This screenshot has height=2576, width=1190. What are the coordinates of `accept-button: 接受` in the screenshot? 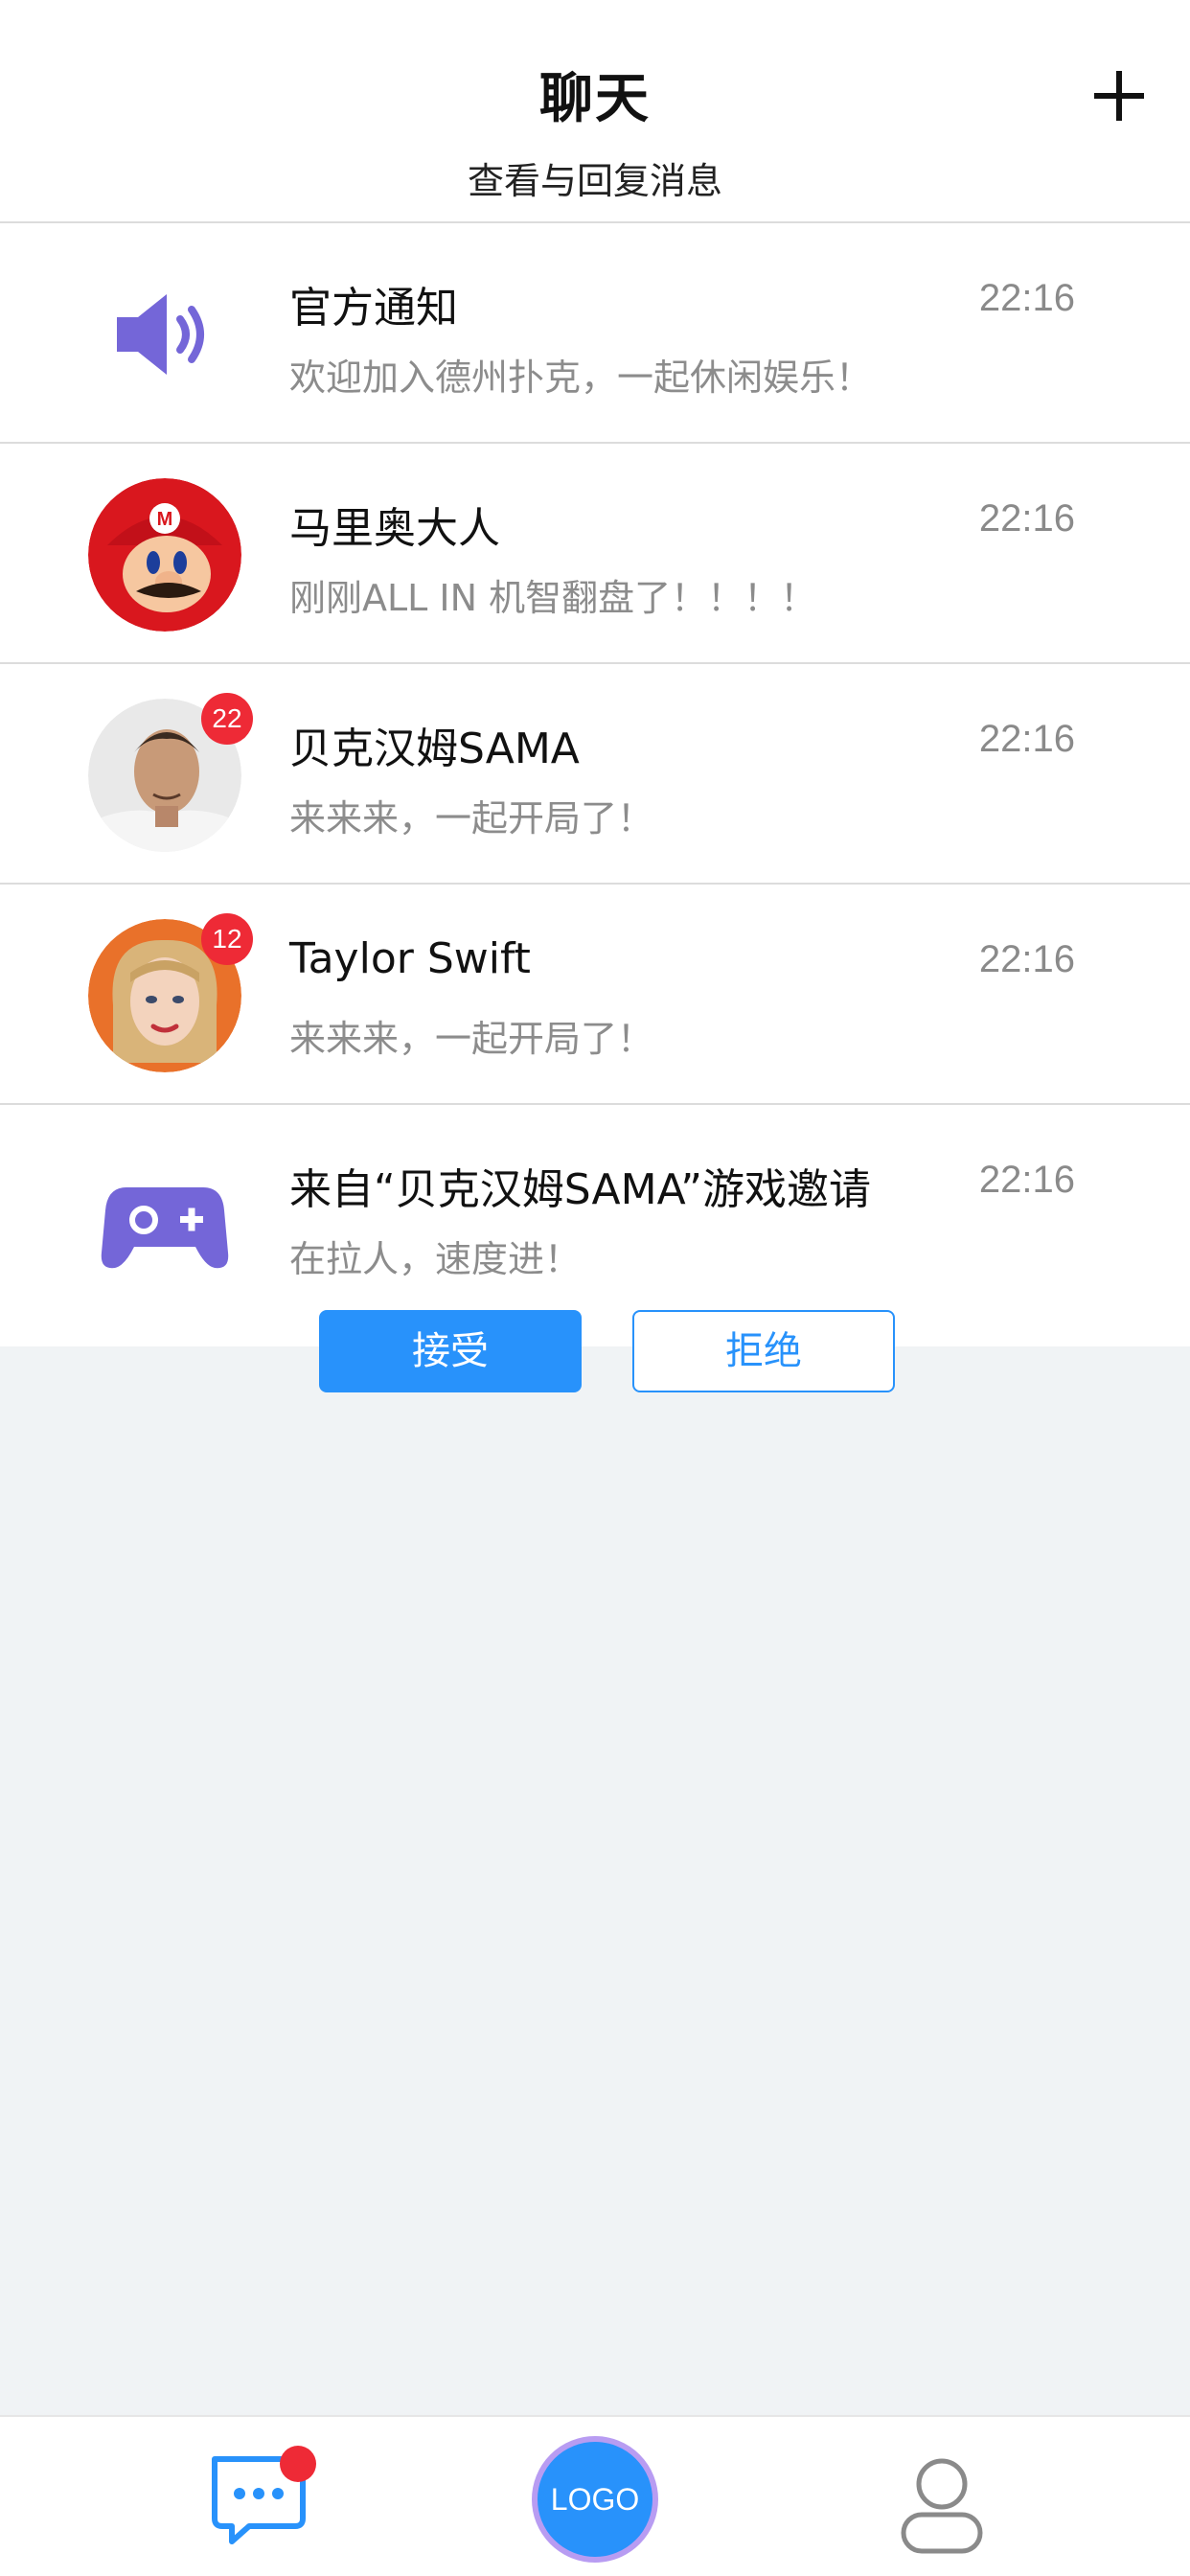 It's located at (451, 1351).